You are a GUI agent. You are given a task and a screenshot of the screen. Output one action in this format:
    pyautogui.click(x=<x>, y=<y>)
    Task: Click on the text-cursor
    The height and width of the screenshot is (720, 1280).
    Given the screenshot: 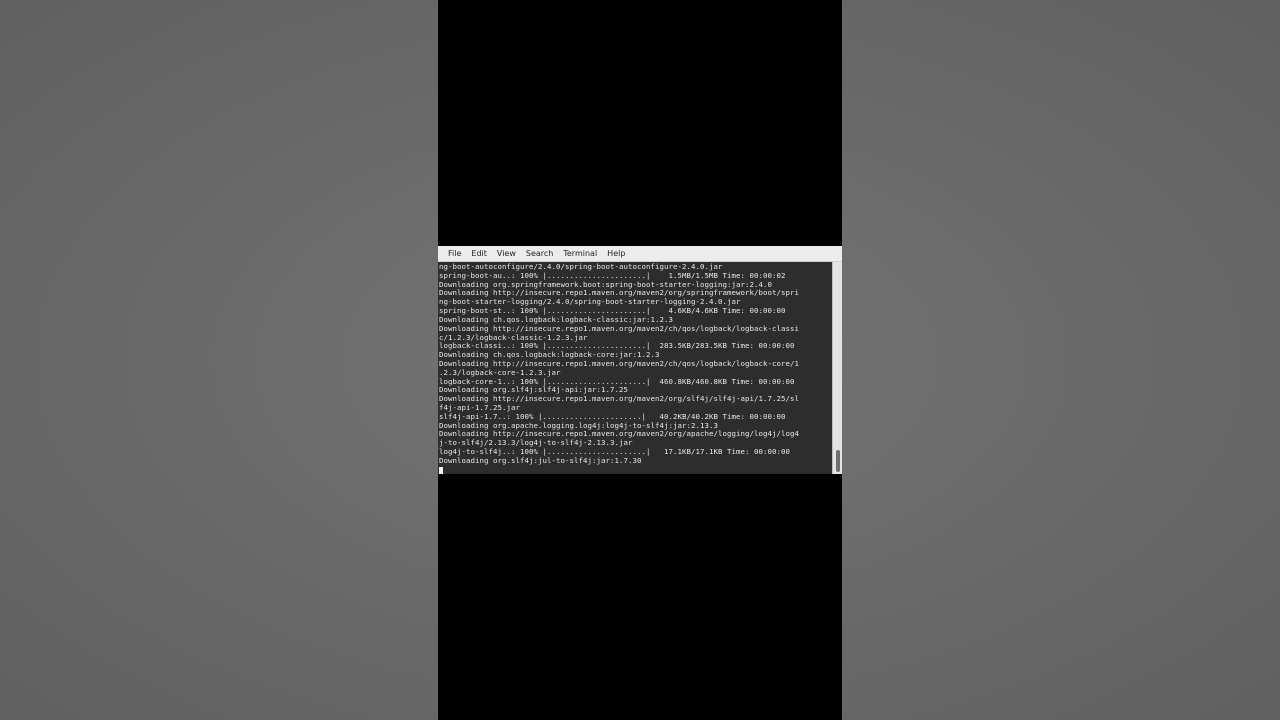 What is the action you would take?
    pyautogui.click(x=441, y=470)
    